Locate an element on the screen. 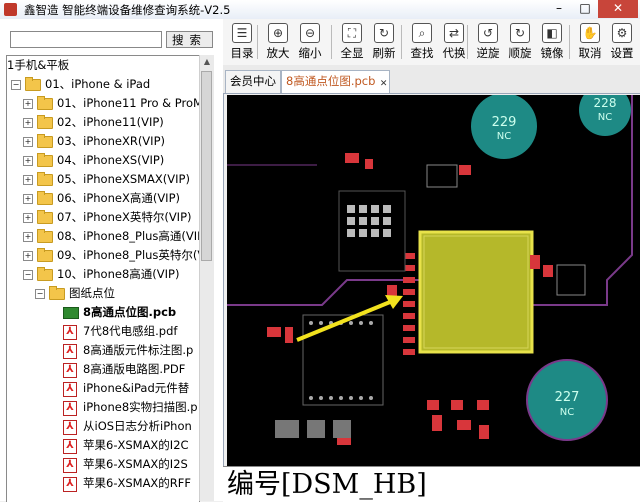  component-id-label: 编号[DSM_HB] is located at coordinates (431, 484).